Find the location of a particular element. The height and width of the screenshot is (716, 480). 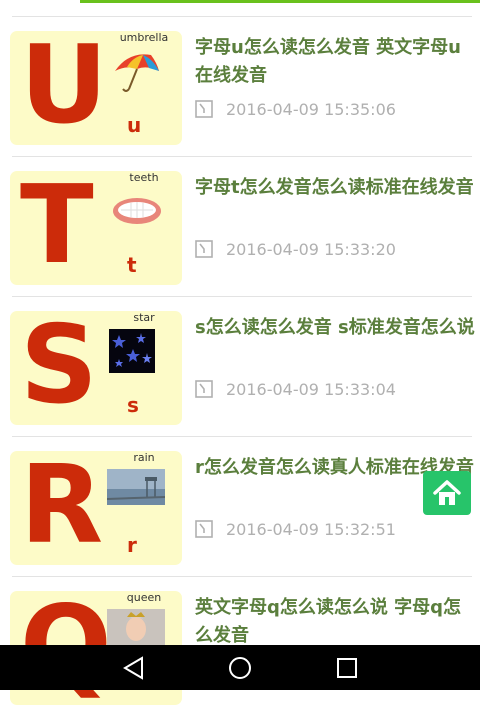

article-thumbnail: U umbrella u is located at coordinates (96, 88).